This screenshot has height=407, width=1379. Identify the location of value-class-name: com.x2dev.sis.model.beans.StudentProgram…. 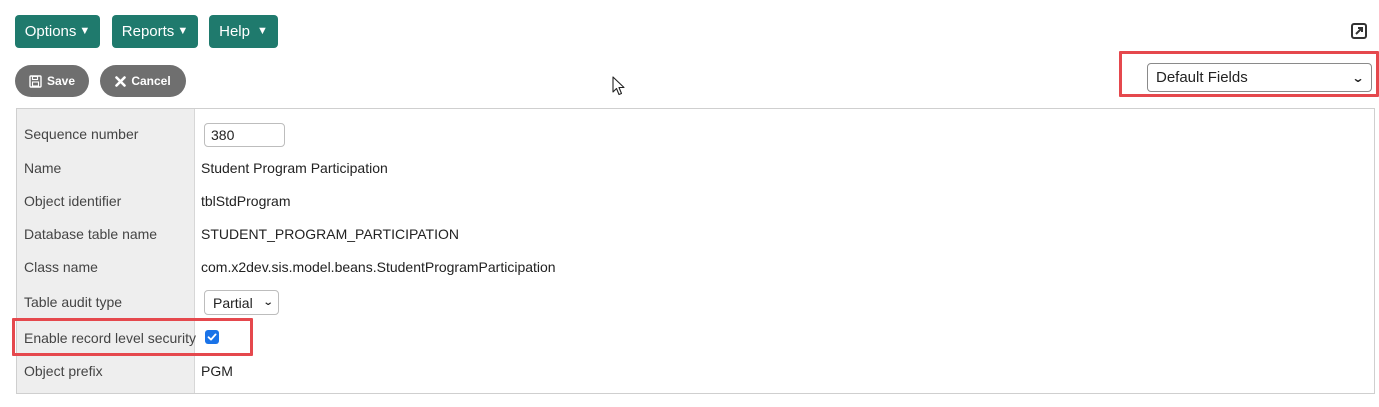
(378, 267).